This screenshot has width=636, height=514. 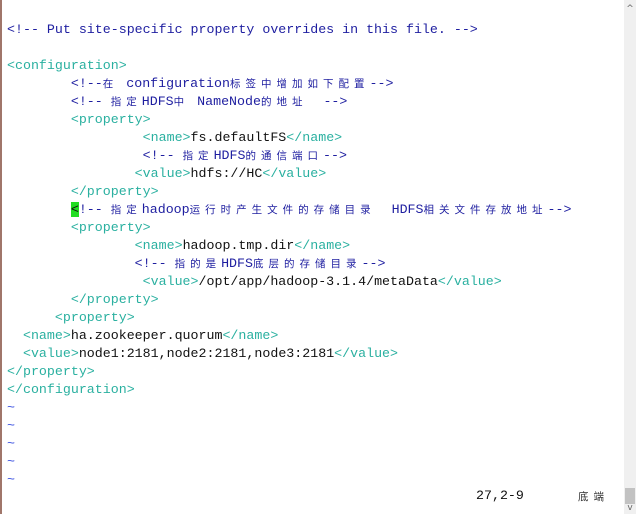 What do you see at coordinates (284, 102) in the screenshot?
I see `comment: 的地址` at bounding box center [284, 102].